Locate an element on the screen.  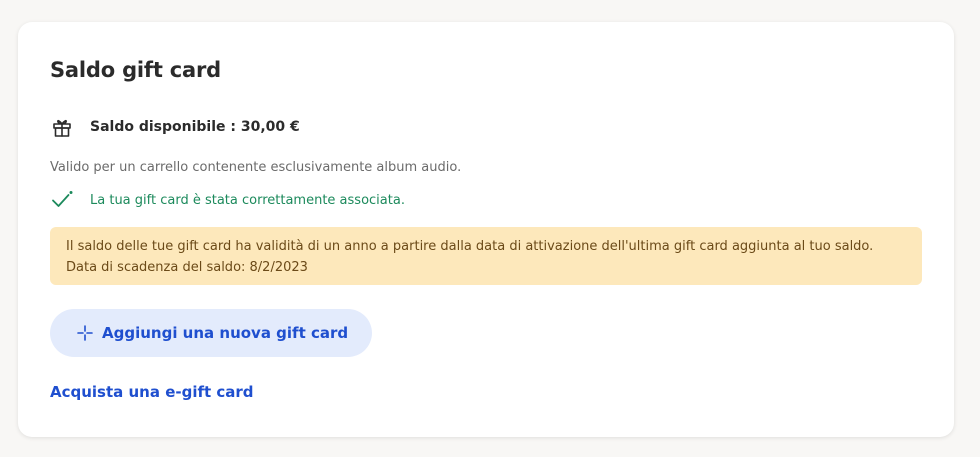
check-icon is located at coordinates (62, 200).